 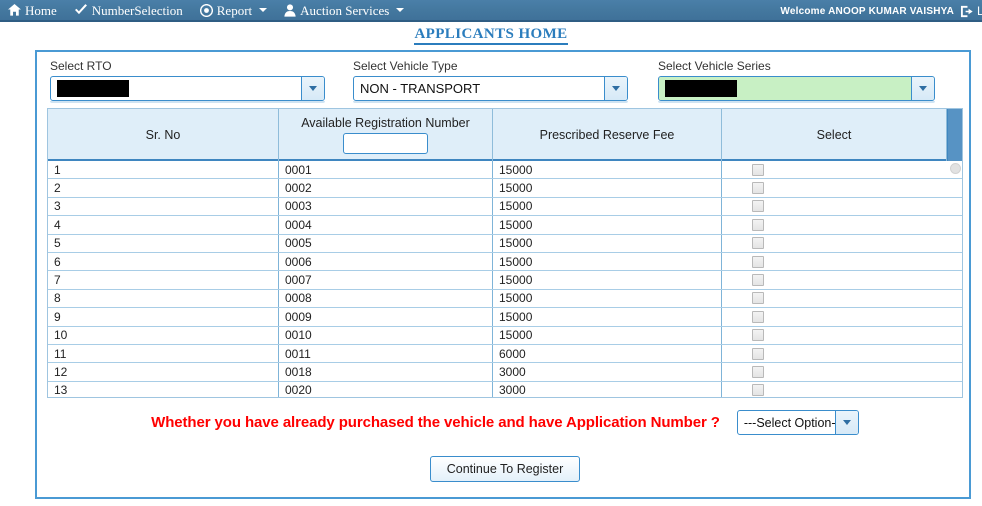 I want to click on application-option-dropdown: ---Select Option---, so click(x=797, y=422).